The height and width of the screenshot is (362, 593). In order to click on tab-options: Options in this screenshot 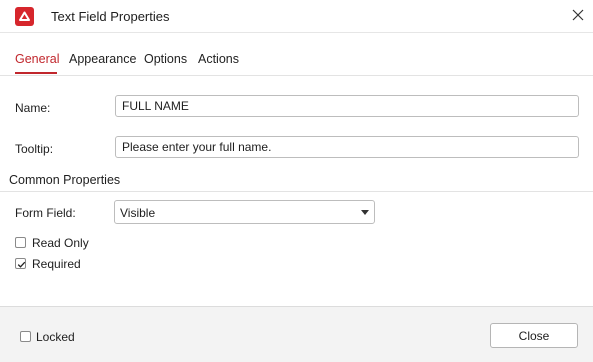, I will do `click(165, 59)`.